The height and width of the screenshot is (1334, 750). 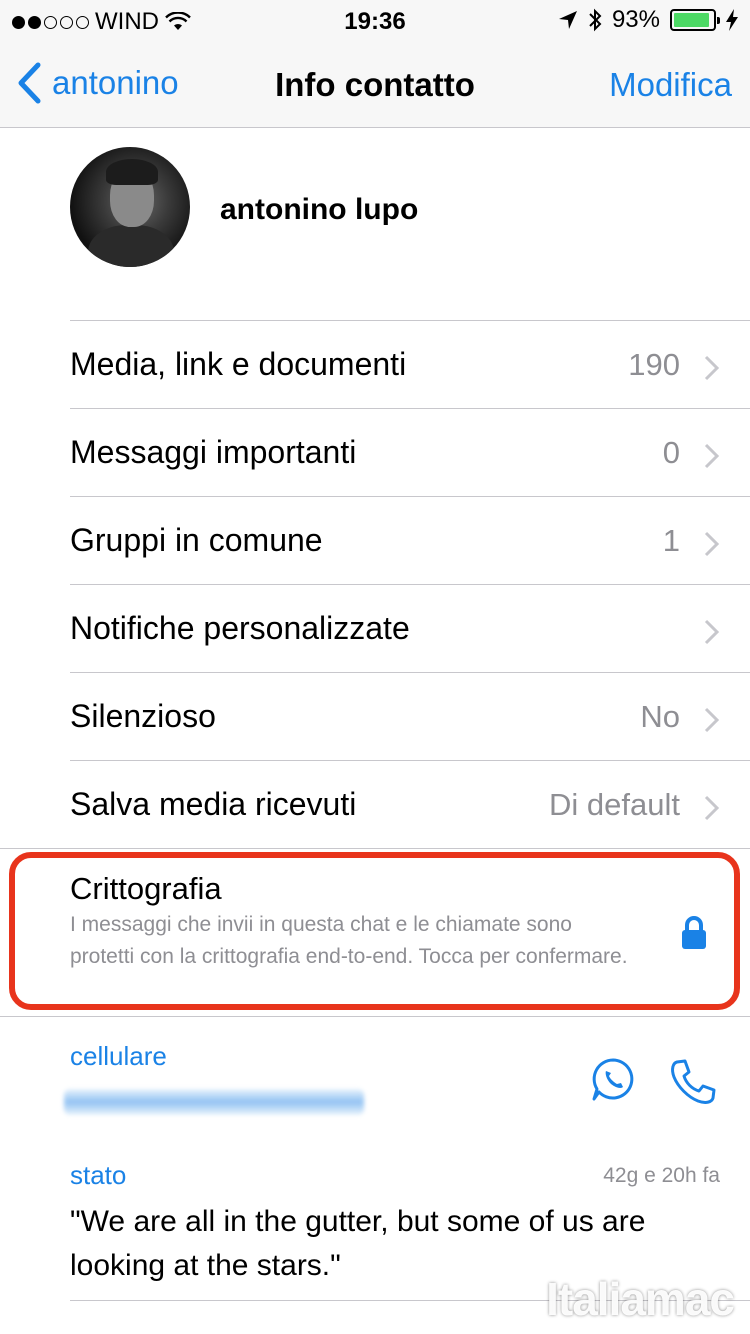 I want to click on edit-button: Modifica, so click(x=670, y=85).